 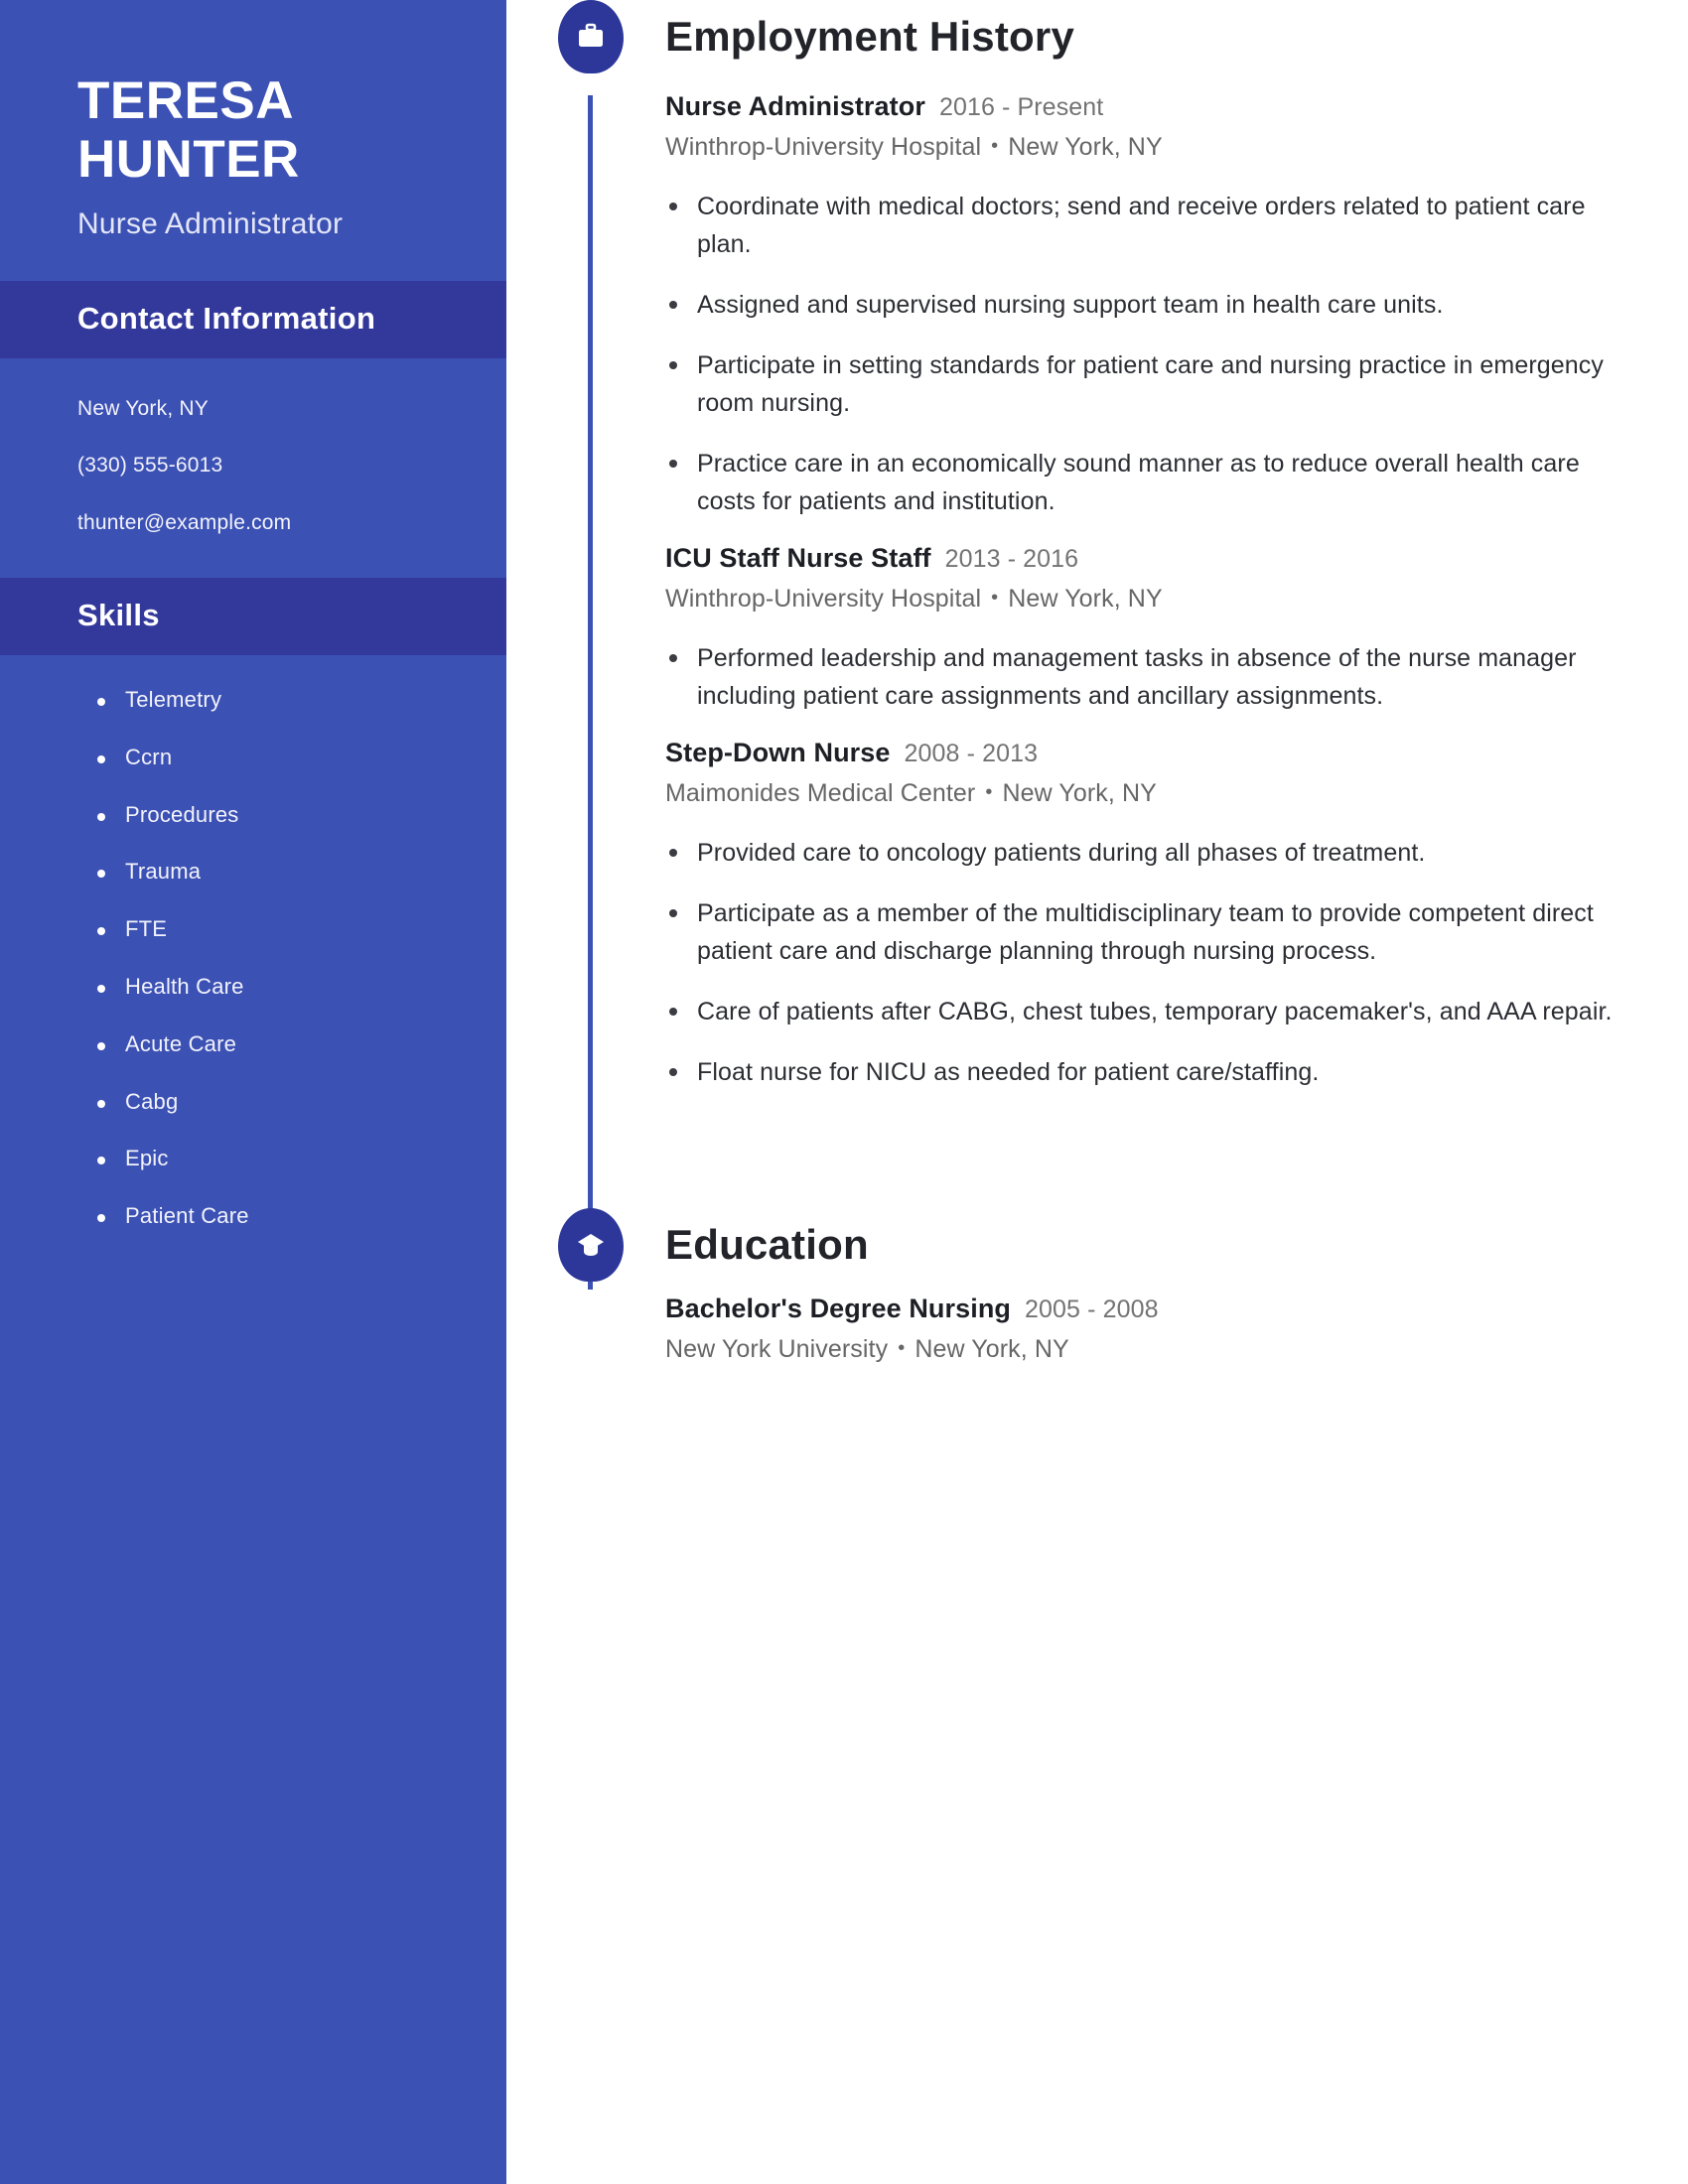 What do you see at coordinates (226, 318) in the screenshot?
I see `contact-heading: Contact Information` at bounding box center [226, 318].